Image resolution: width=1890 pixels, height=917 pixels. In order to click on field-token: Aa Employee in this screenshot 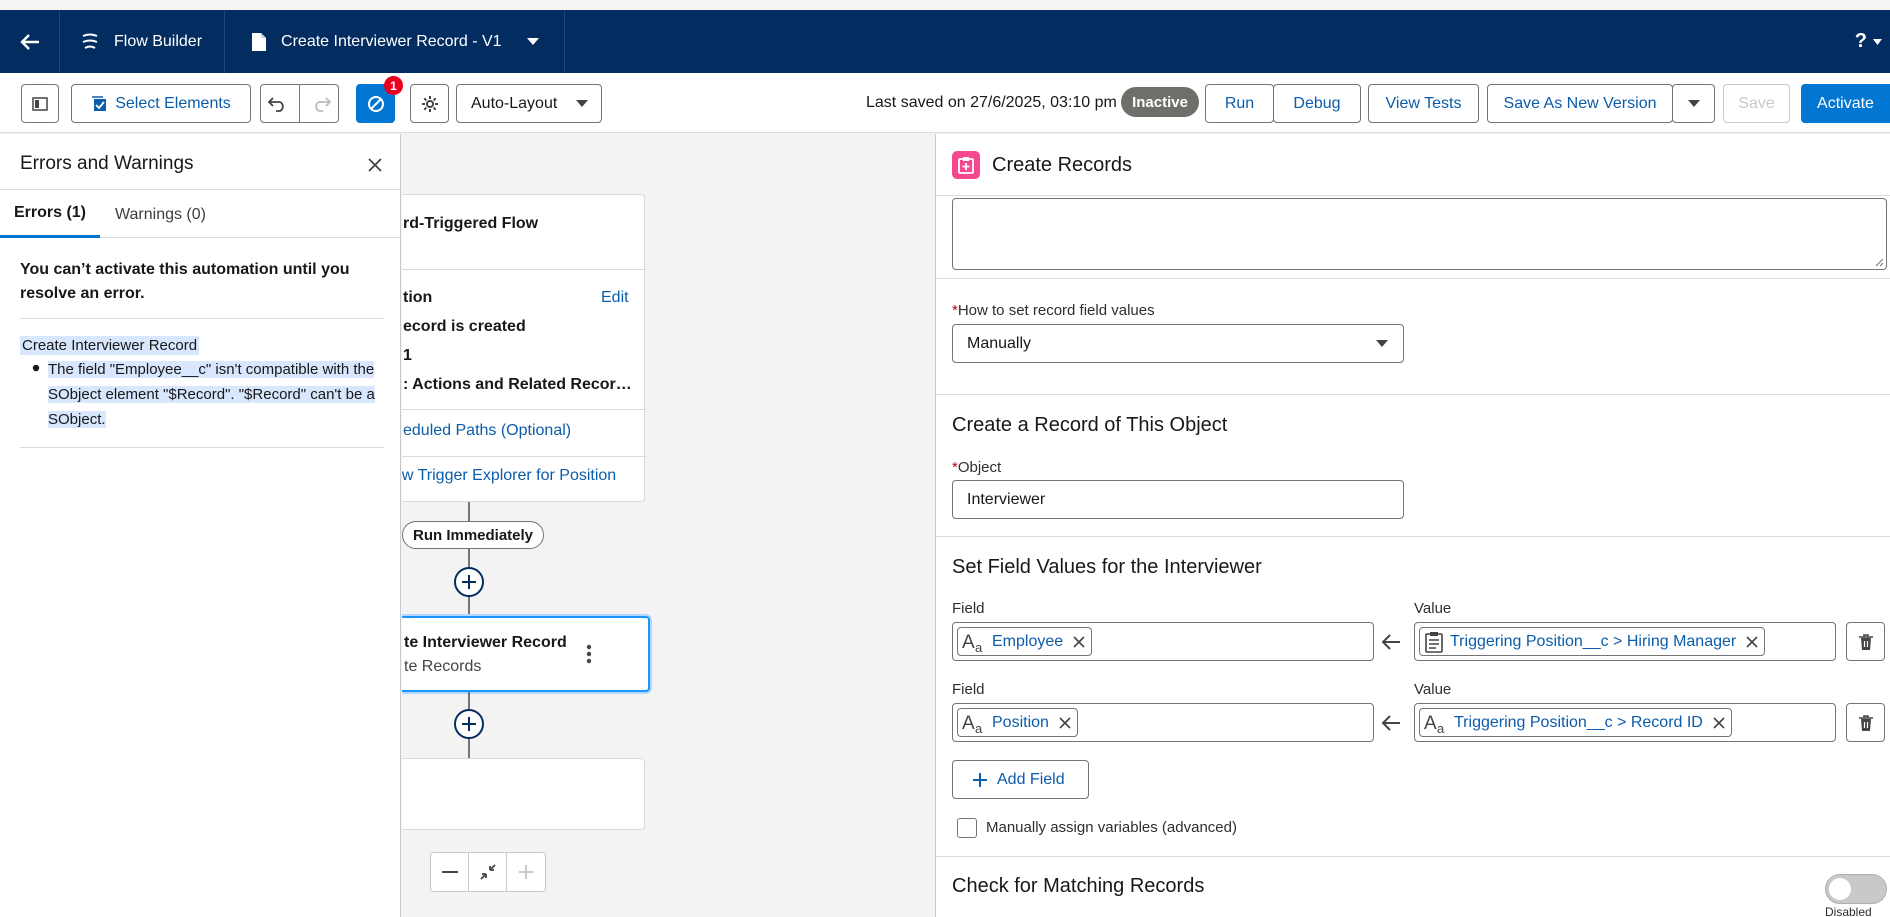, I will do `click(1025, 641)`.